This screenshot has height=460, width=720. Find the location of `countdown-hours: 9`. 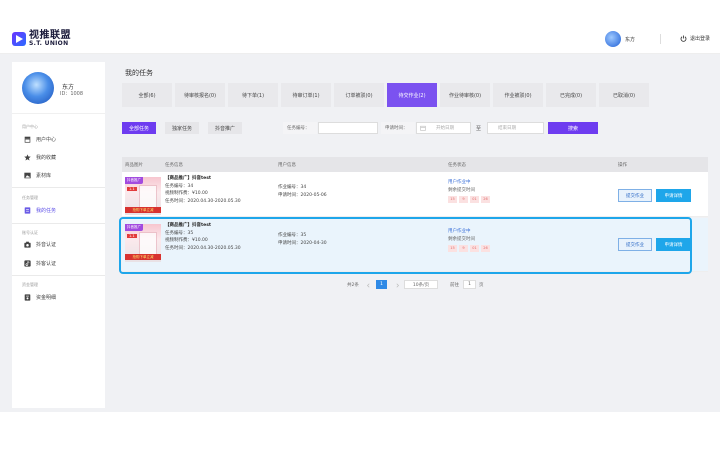

countdown-hours: 9 is located at coordinates (463, 200).